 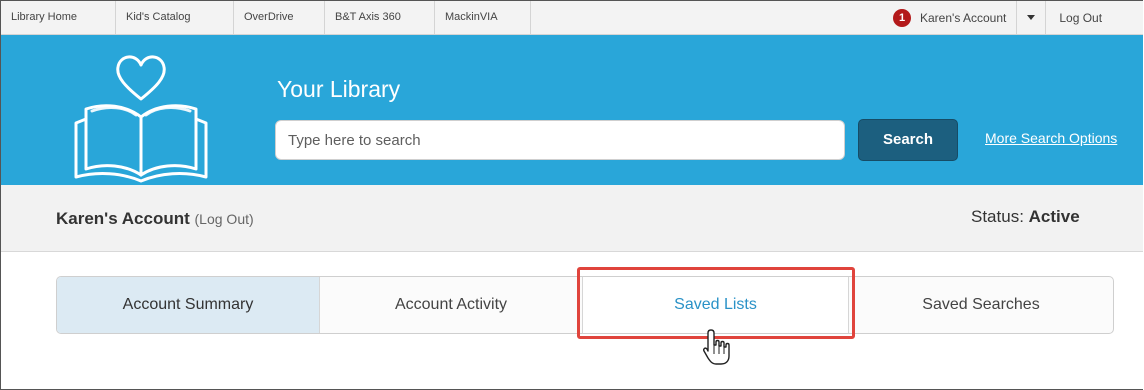 I want to click on heart-book-logo-icon, so click(x=141, y=115).